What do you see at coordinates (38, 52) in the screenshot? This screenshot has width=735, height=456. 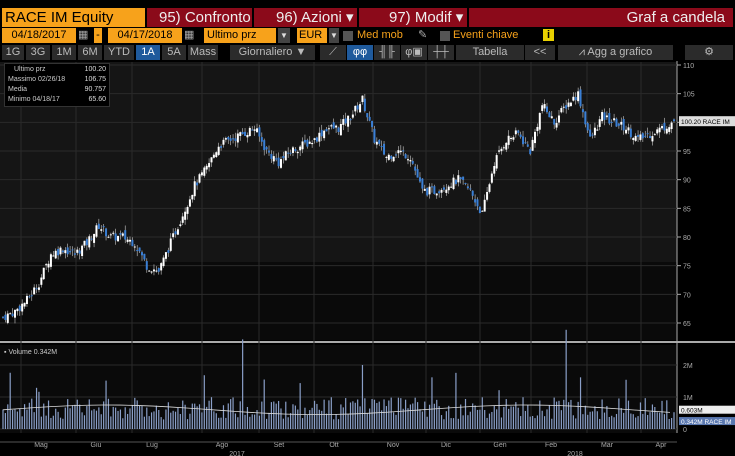 I see `period-3g: 3G` at bounding box center [38, 52].